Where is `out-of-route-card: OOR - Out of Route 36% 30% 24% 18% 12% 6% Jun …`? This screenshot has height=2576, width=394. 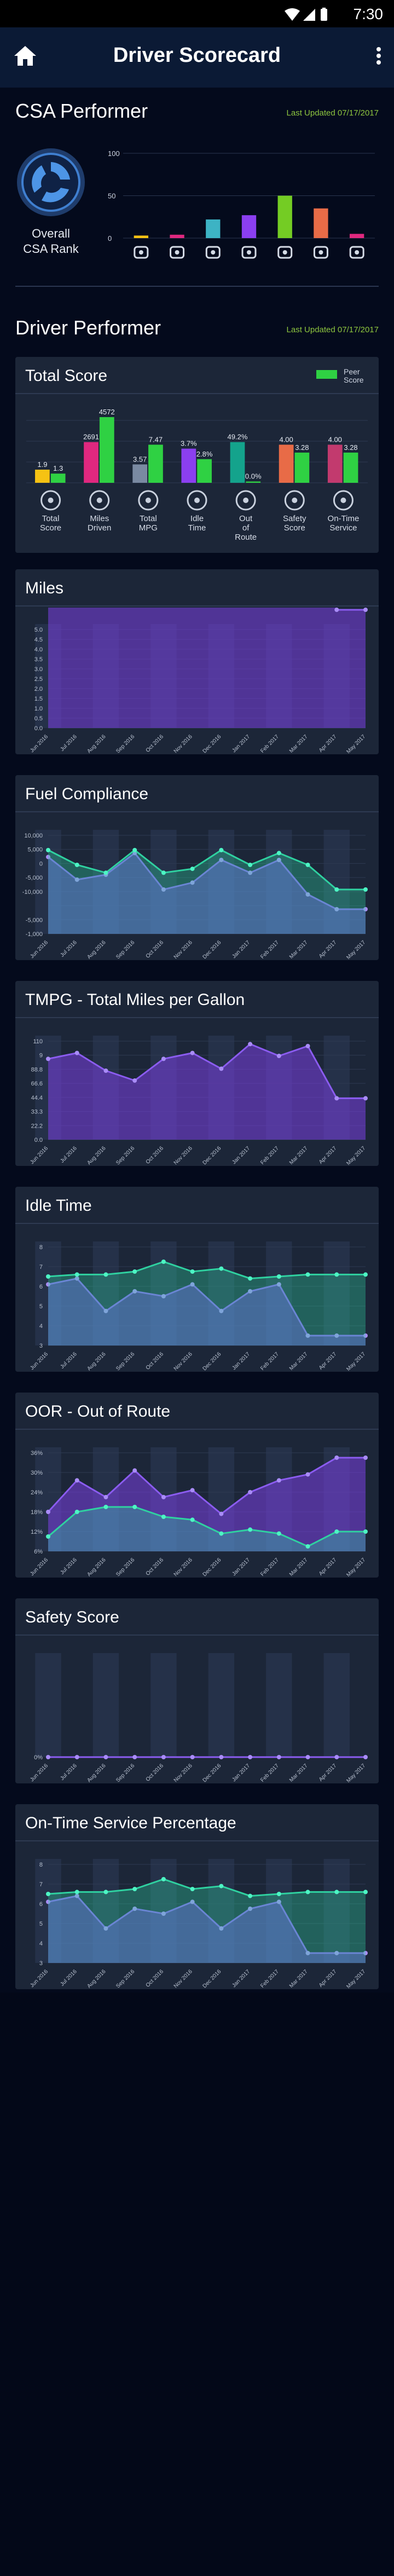
out-of-route-card: OOR - Out of Route 36% 30% 24% 18% 12% 6% Jun … is located at coordinates (197, 1486).